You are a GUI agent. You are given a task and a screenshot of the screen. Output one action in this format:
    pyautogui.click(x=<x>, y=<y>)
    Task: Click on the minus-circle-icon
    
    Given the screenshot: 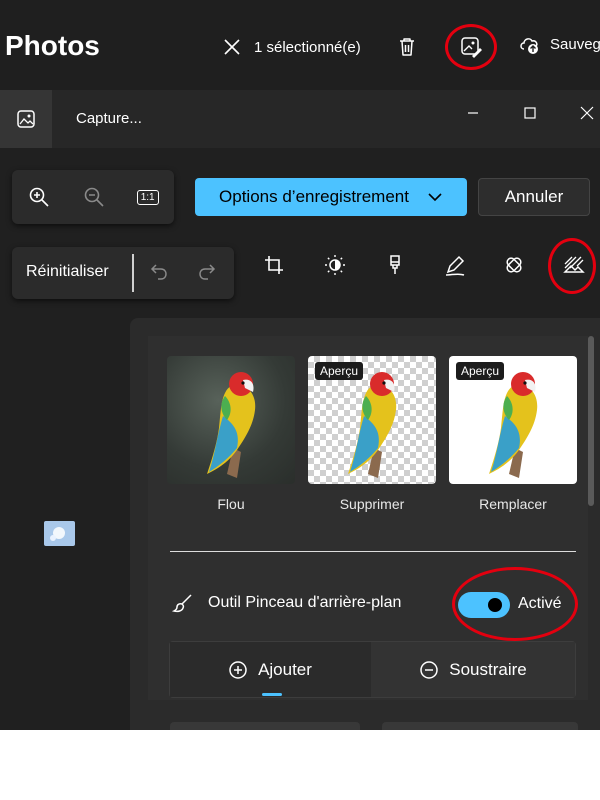 What is the action you would take?
    pyautogui.click(x=429, y=670)
    